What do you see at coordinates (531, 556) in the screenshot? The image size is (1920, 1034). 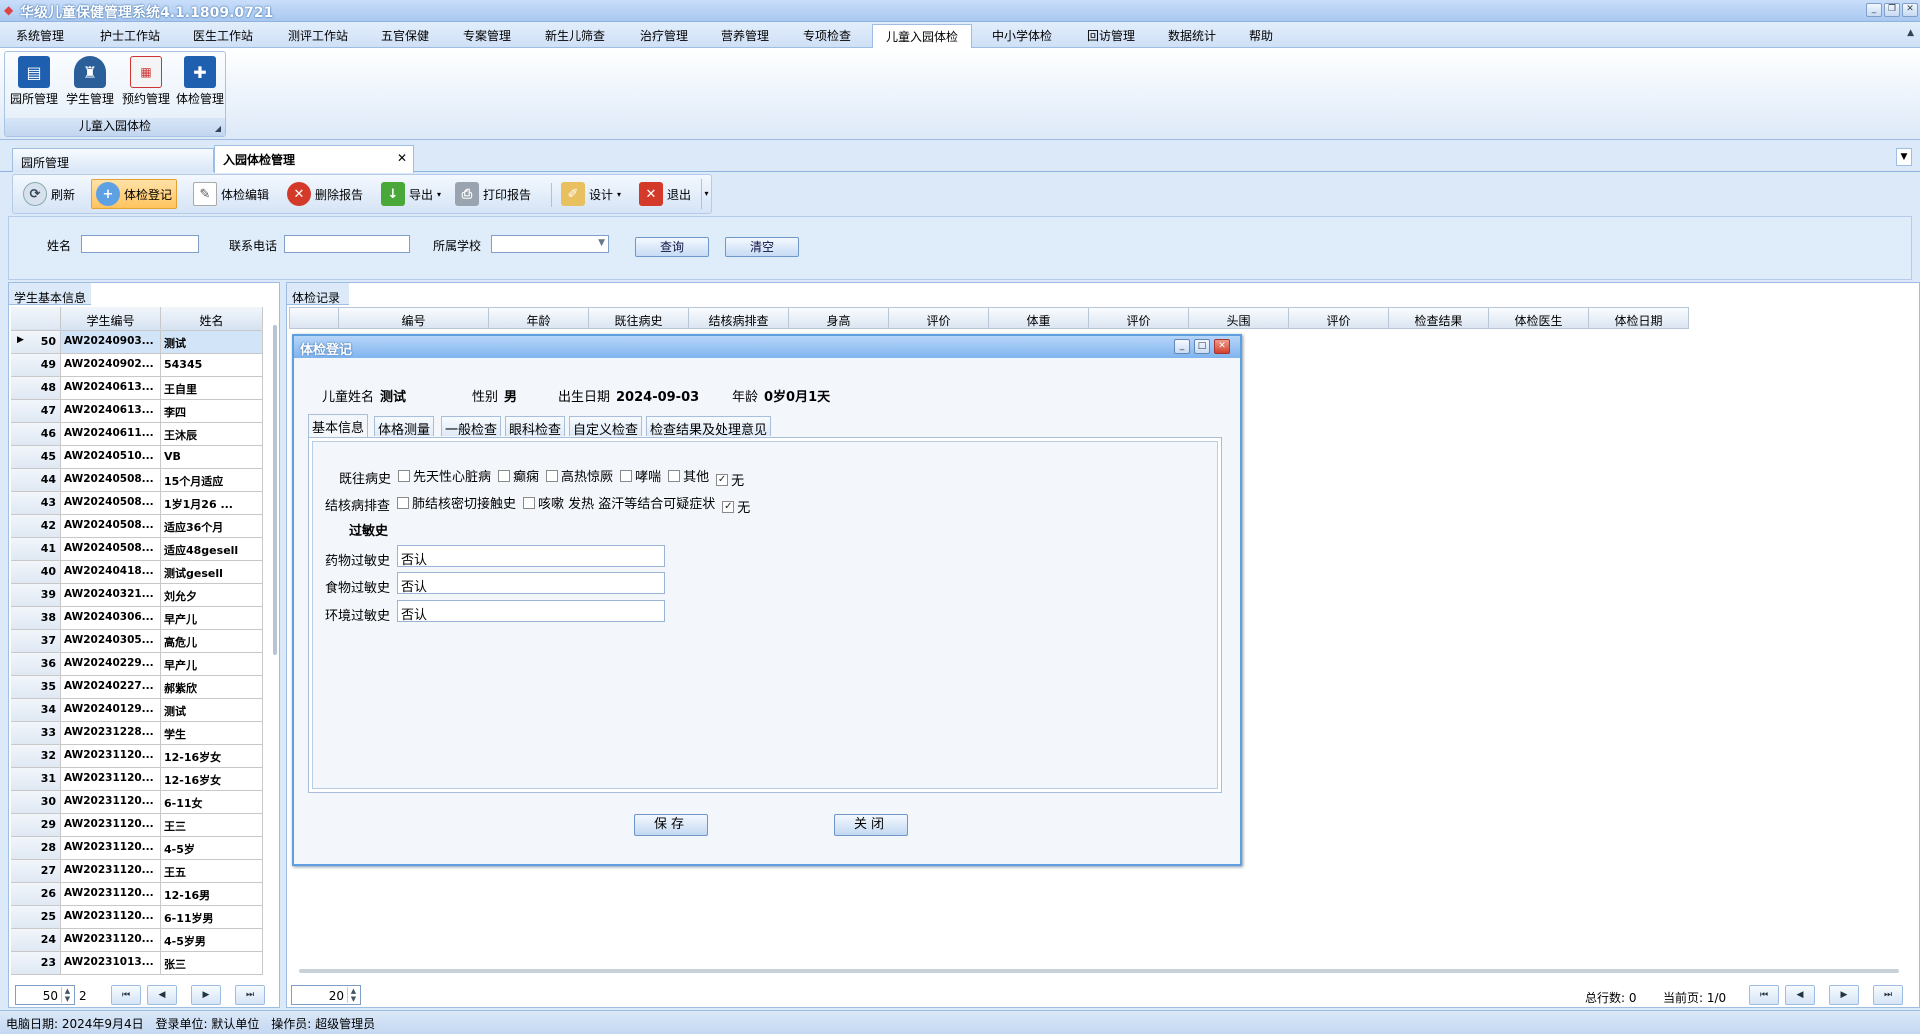 I see `drug-allergy-input: 否认` at bounding box center [531, 556].